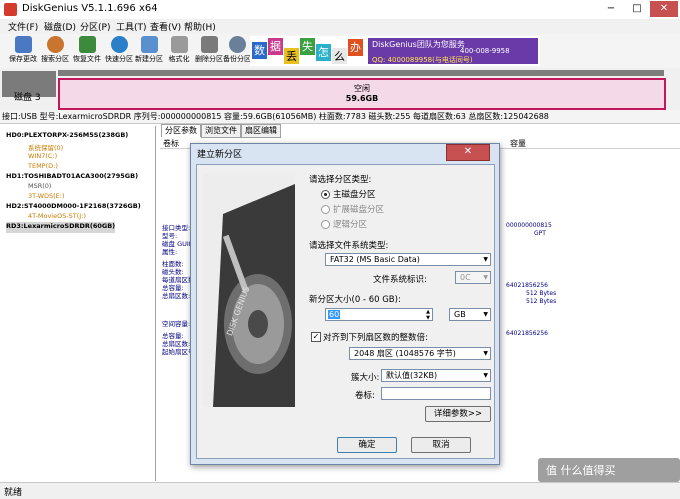 This screenshot has width=680, height=499. I want to click on menu-view: 查看(V), so click(165, 26).